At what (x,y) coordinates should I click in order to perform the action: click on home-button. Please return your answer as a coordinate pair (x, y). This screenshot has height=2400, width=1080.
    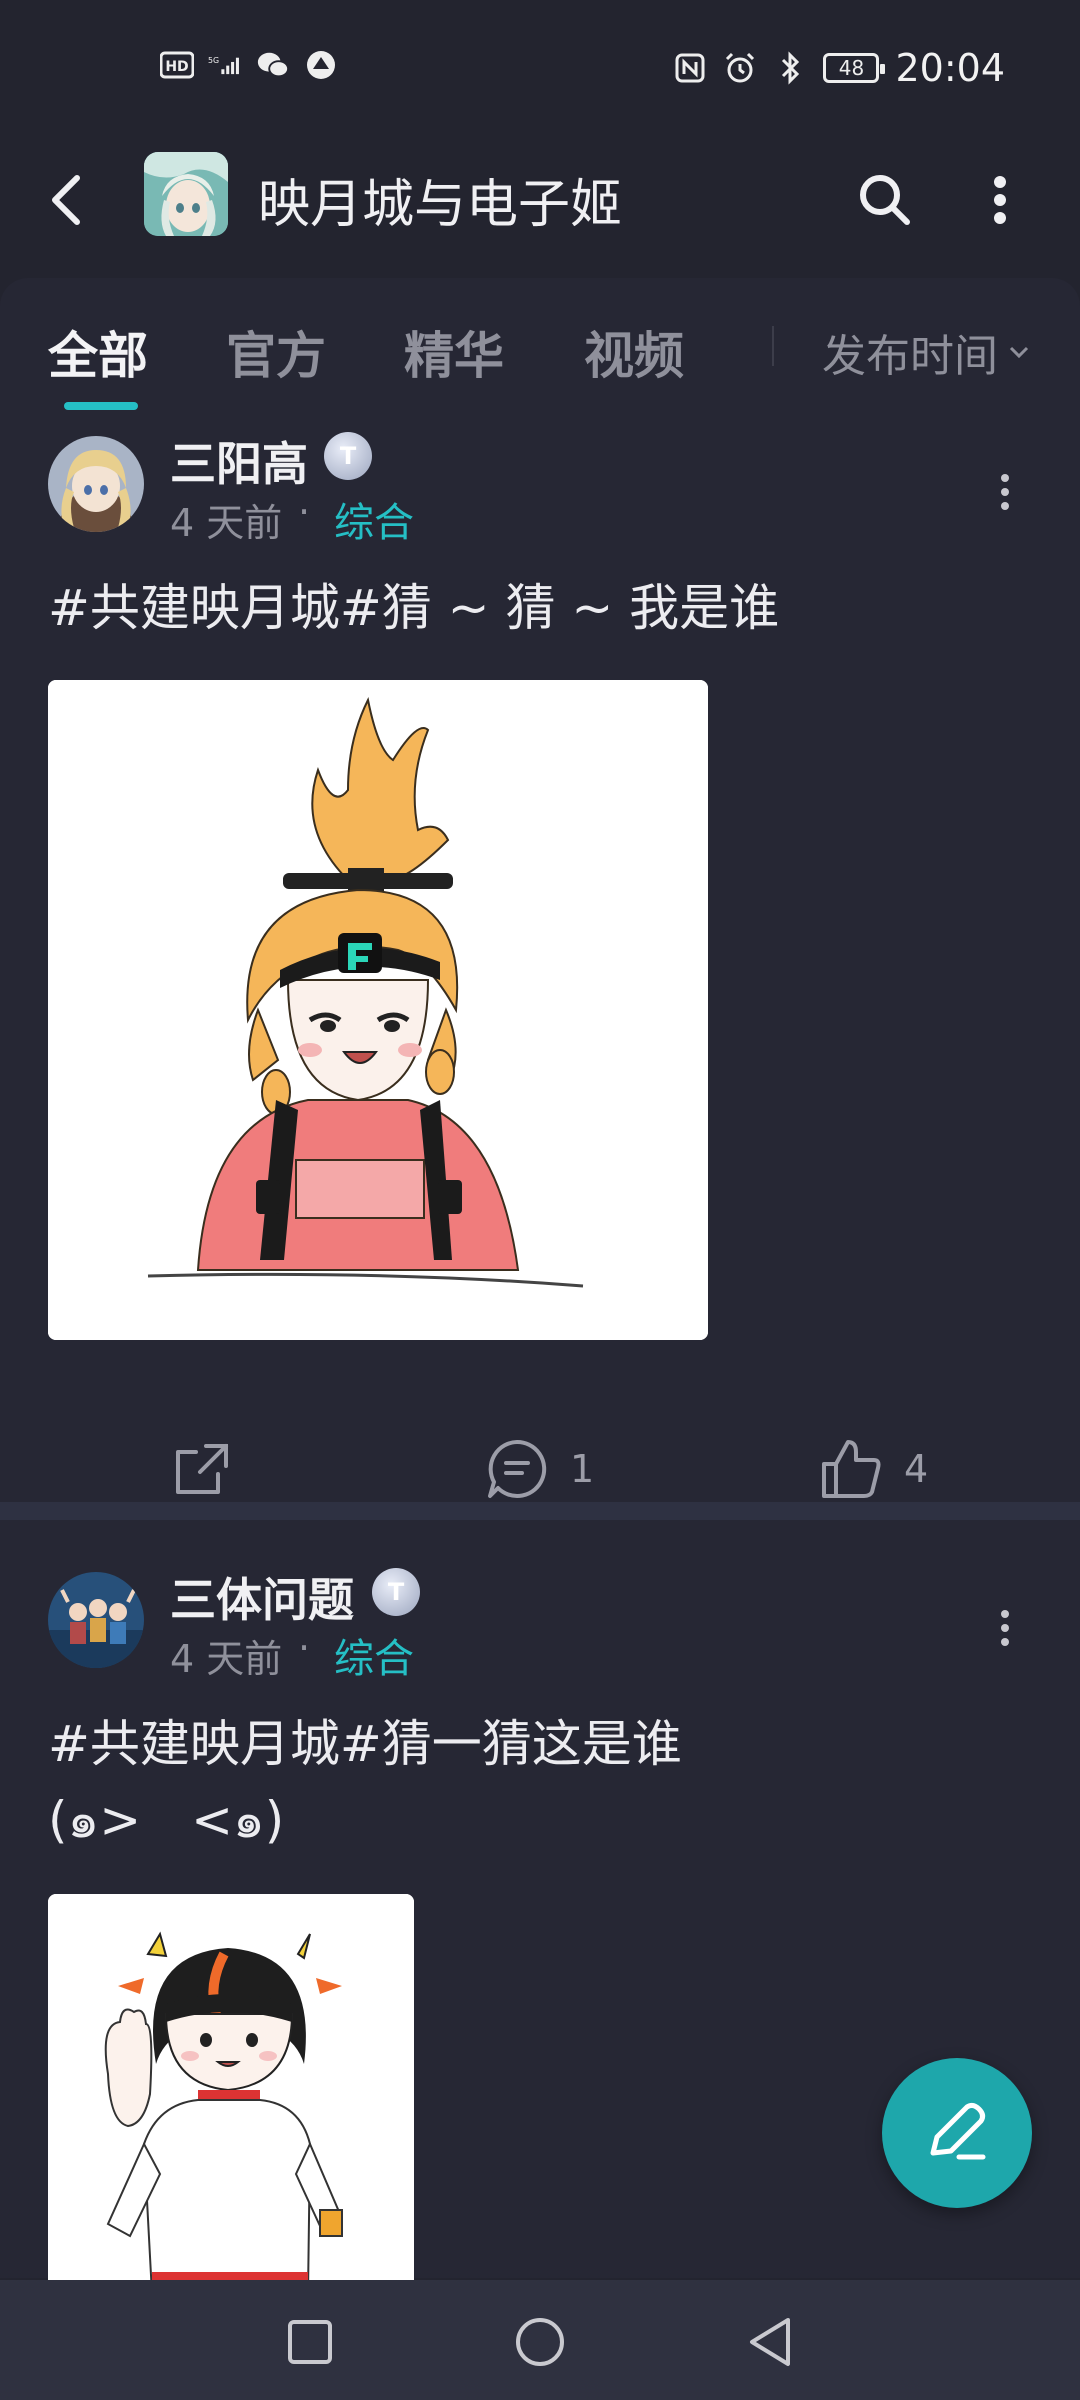
    Looking at the image, I should click on (540, 2342).